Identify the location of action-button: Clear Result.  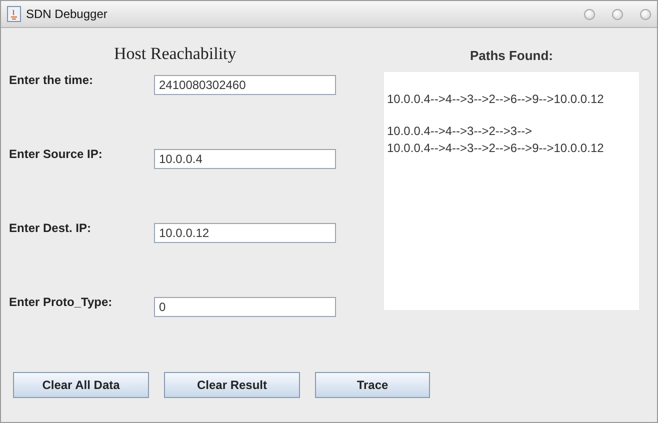
(232, 385).